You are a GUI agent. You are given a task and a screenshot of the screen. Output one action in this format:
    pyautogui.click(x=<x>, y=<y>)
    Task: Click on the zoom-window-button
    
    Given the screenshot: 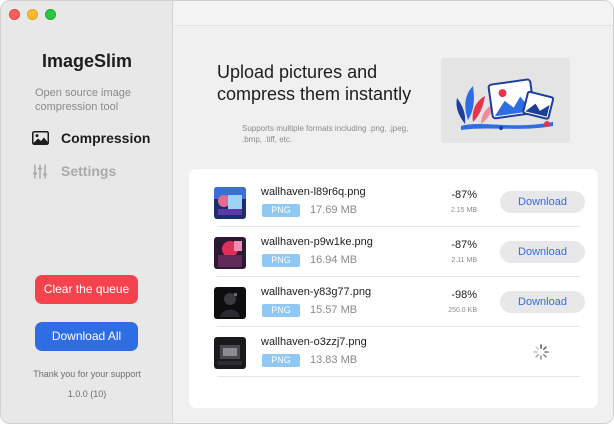 What is the action you would take?
    pyautogui.click(x=50, y=14)
    